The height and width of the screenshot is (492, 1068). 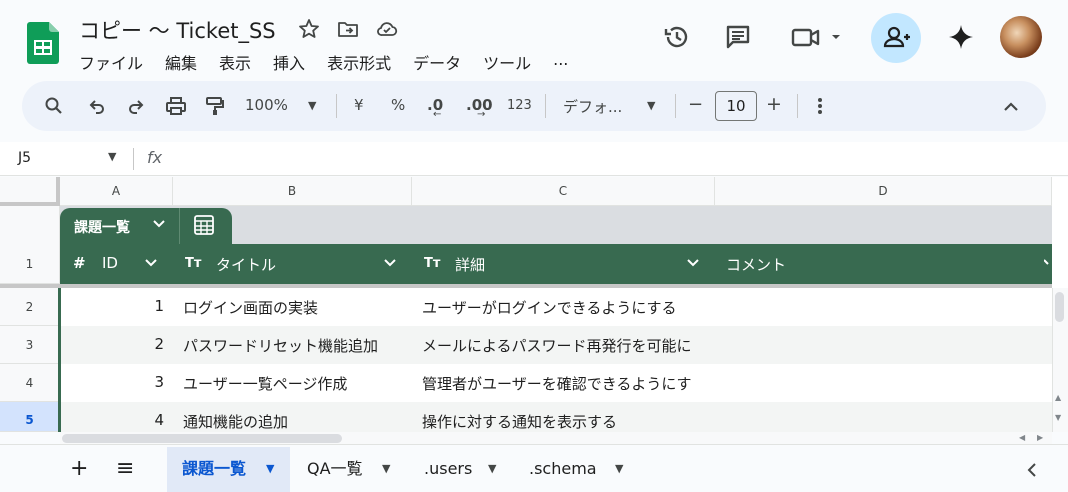 What do you see at coordinates (24, 158) in the screenshot?
I see `name-box: J5` at bounding box center [24, 158].